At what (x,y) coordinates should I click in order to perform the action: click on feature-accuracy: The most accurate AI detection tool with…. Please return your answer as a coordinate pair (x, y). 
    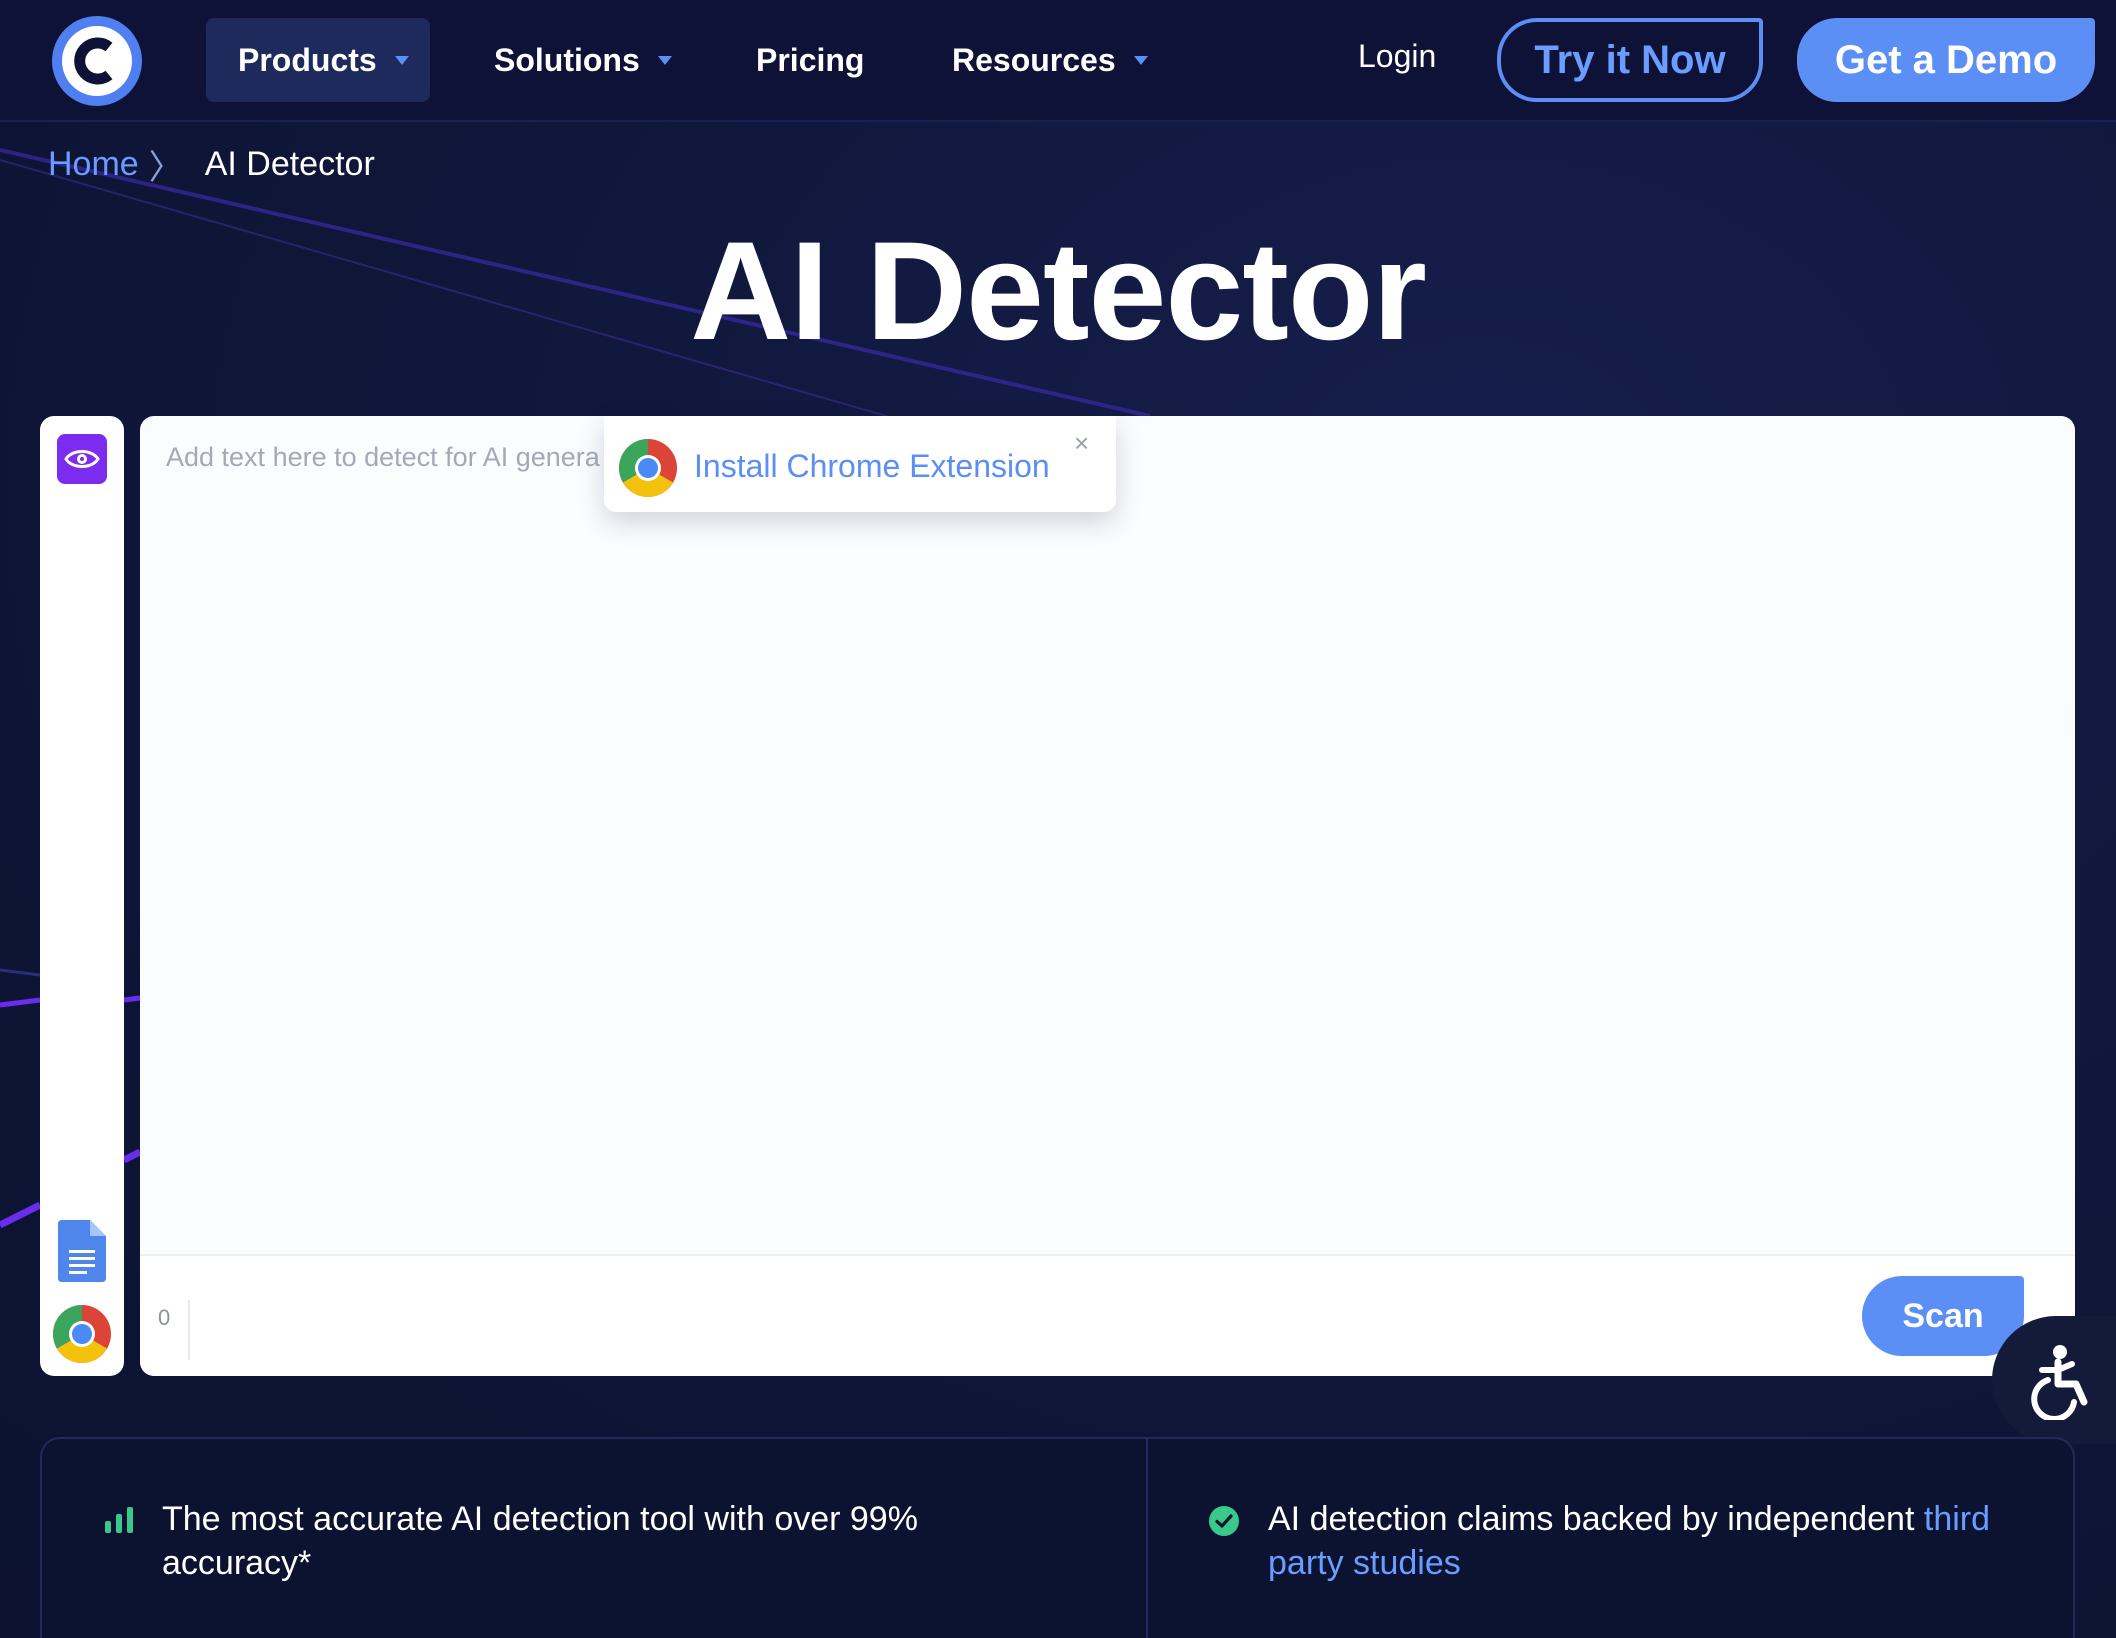
    Looking at the image, I should click on (540, 1541).